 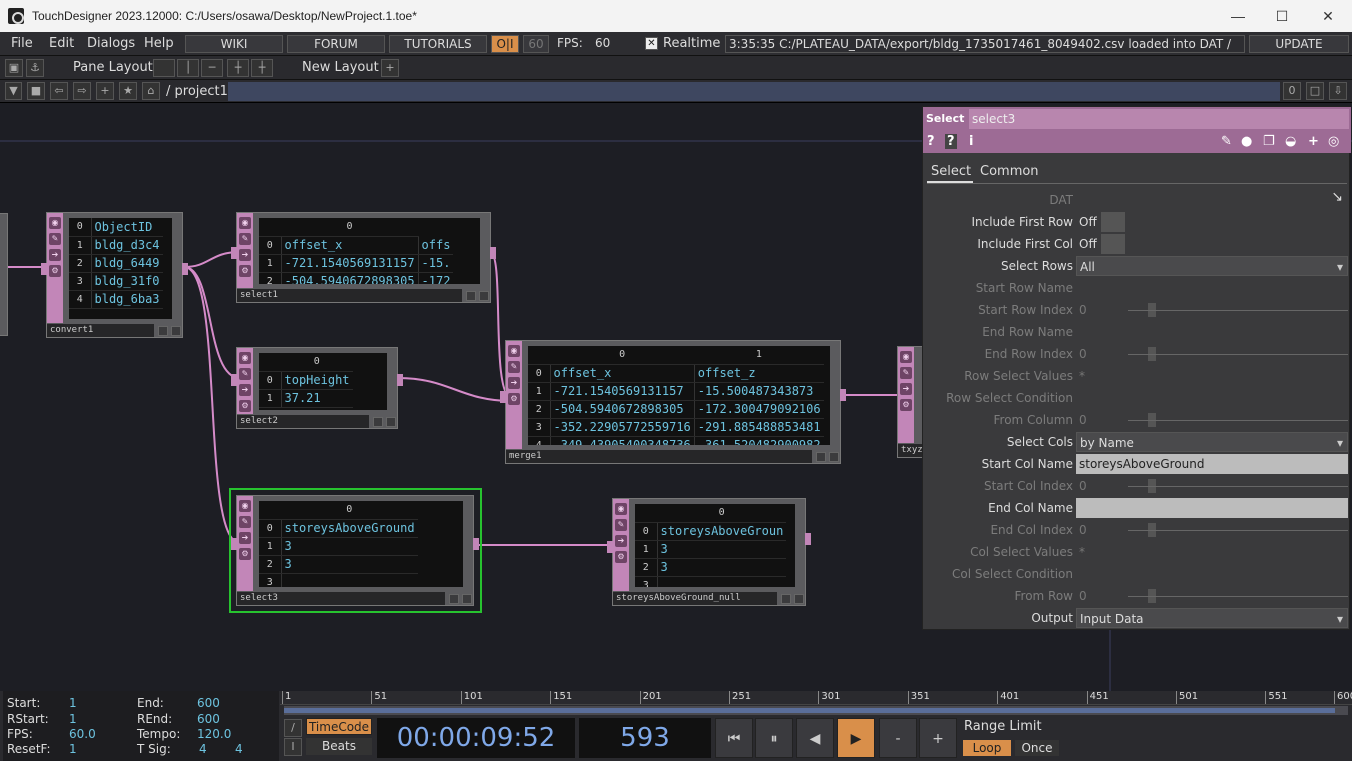 I want to click on python-icon: ◒, so click(x=1290, y=141).